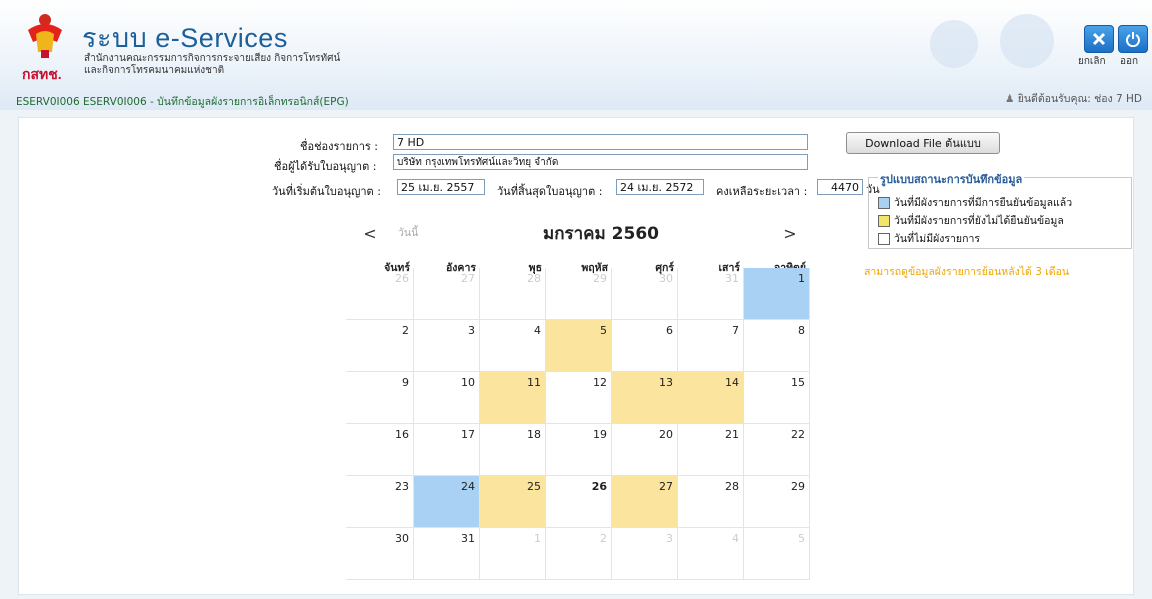 The image size is (1152, 599). Describe the element at coordinates (380, 398) in the screenshot. I see `calendar-day-cell: 9` at that location.